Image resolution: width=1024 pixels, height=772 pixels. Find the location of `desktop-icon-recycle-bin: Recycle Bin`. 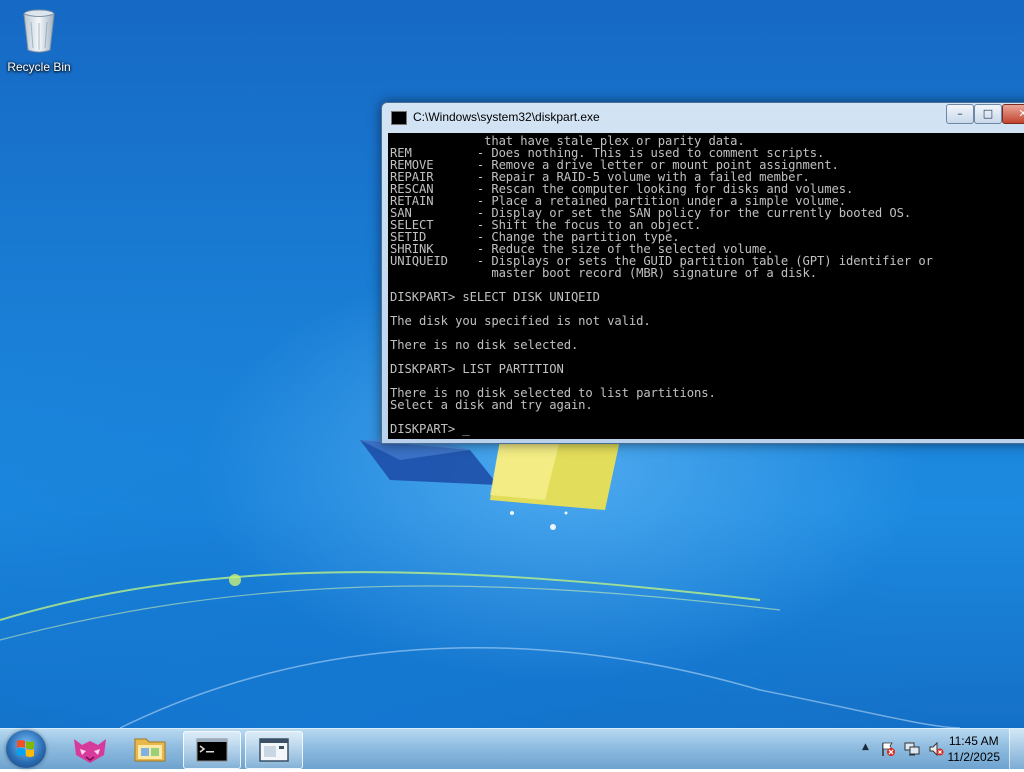

desktop-icon-recycle-bin: Recycle Bin is located at coordinates (39, 40).